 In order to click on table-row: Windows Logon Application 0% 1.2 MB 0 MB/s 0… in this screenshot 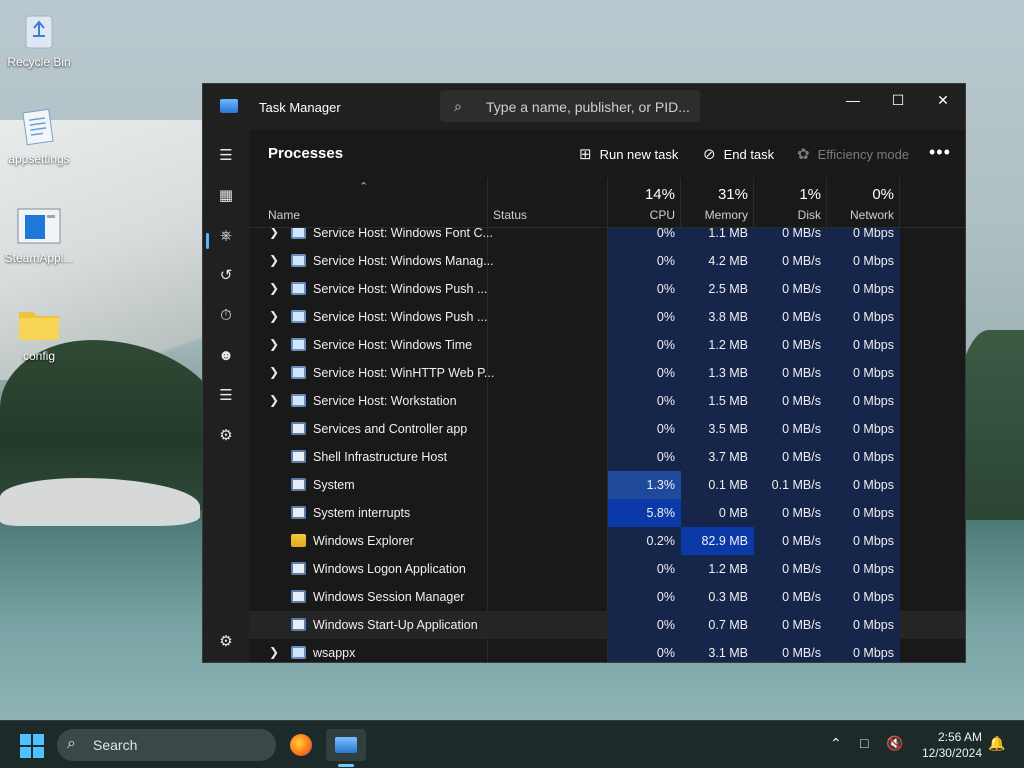, I will do `click(607, 569)`.